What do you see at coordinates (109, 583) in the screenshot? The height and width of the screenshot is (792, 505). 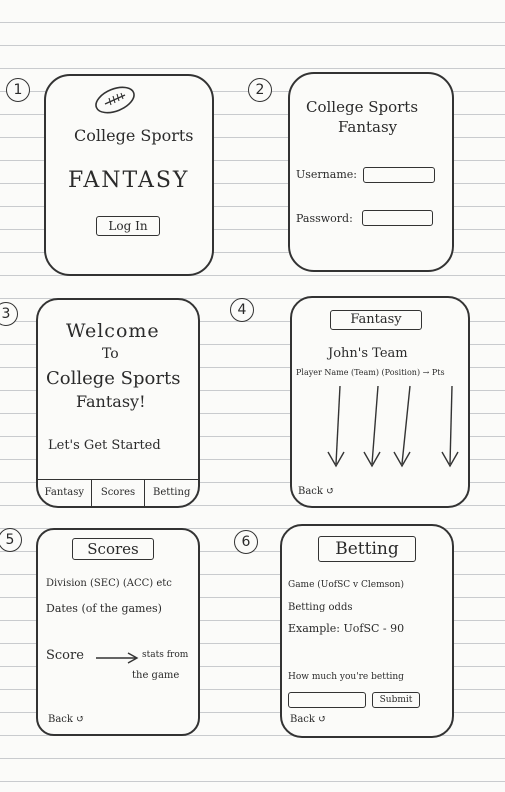 I see `division-line: Division (SEC) (ACC) etc` at bounding box center [109, 583].